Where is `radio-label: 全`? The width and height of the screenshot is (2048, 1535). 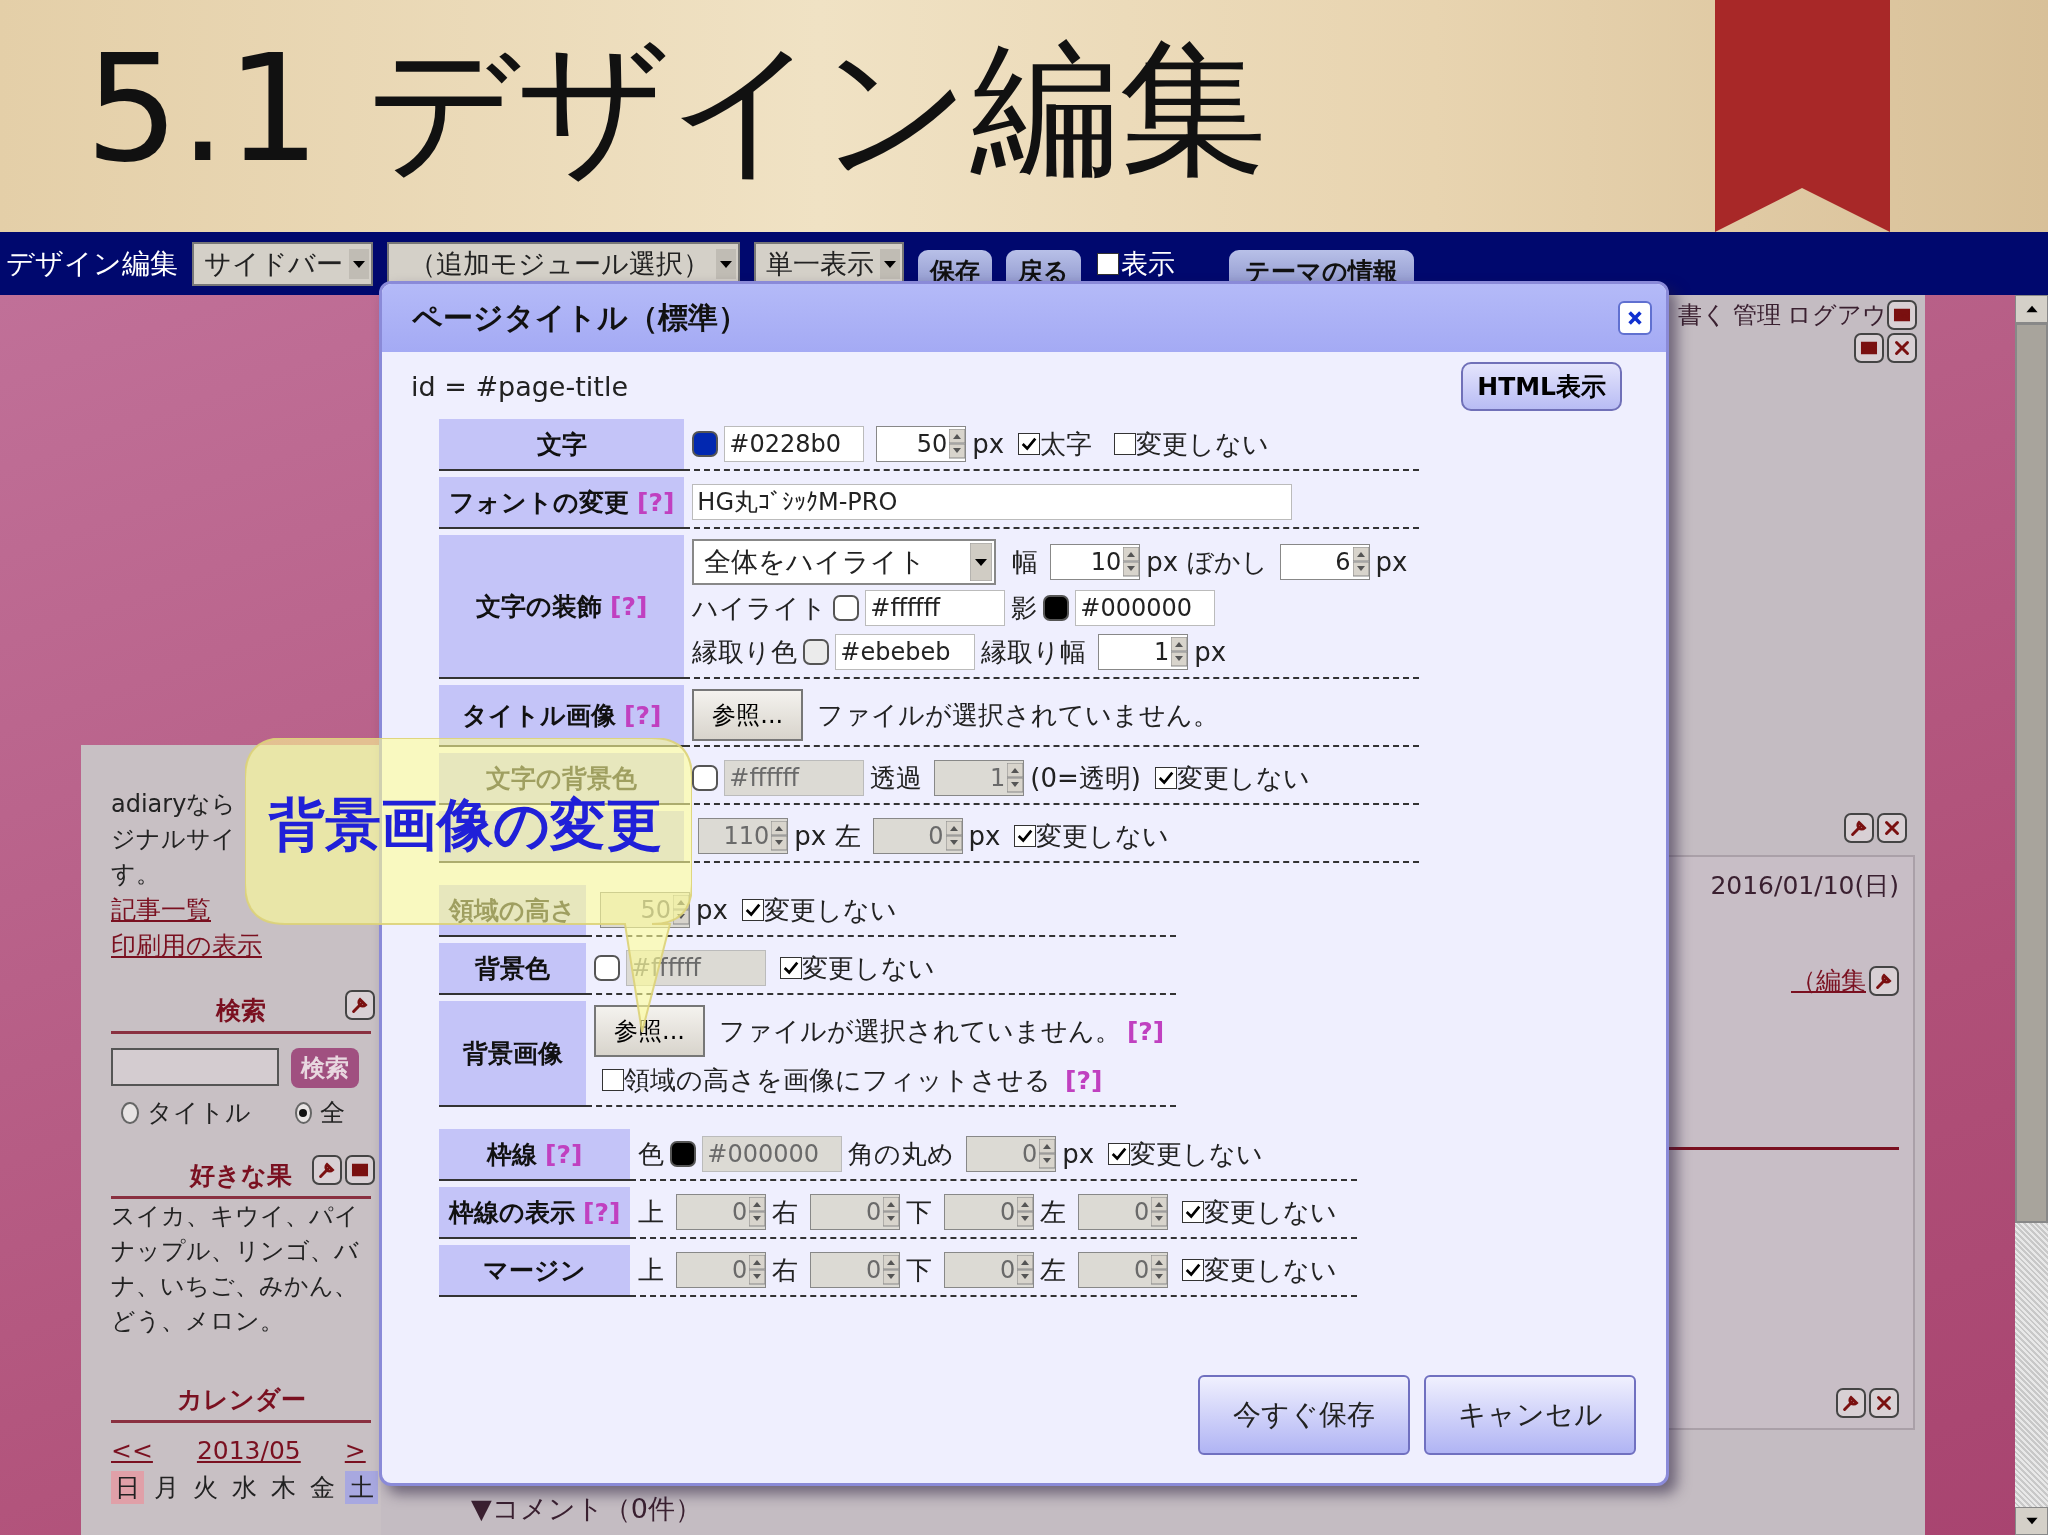
radio-label: 全 is located at coordinates (332, 1113).